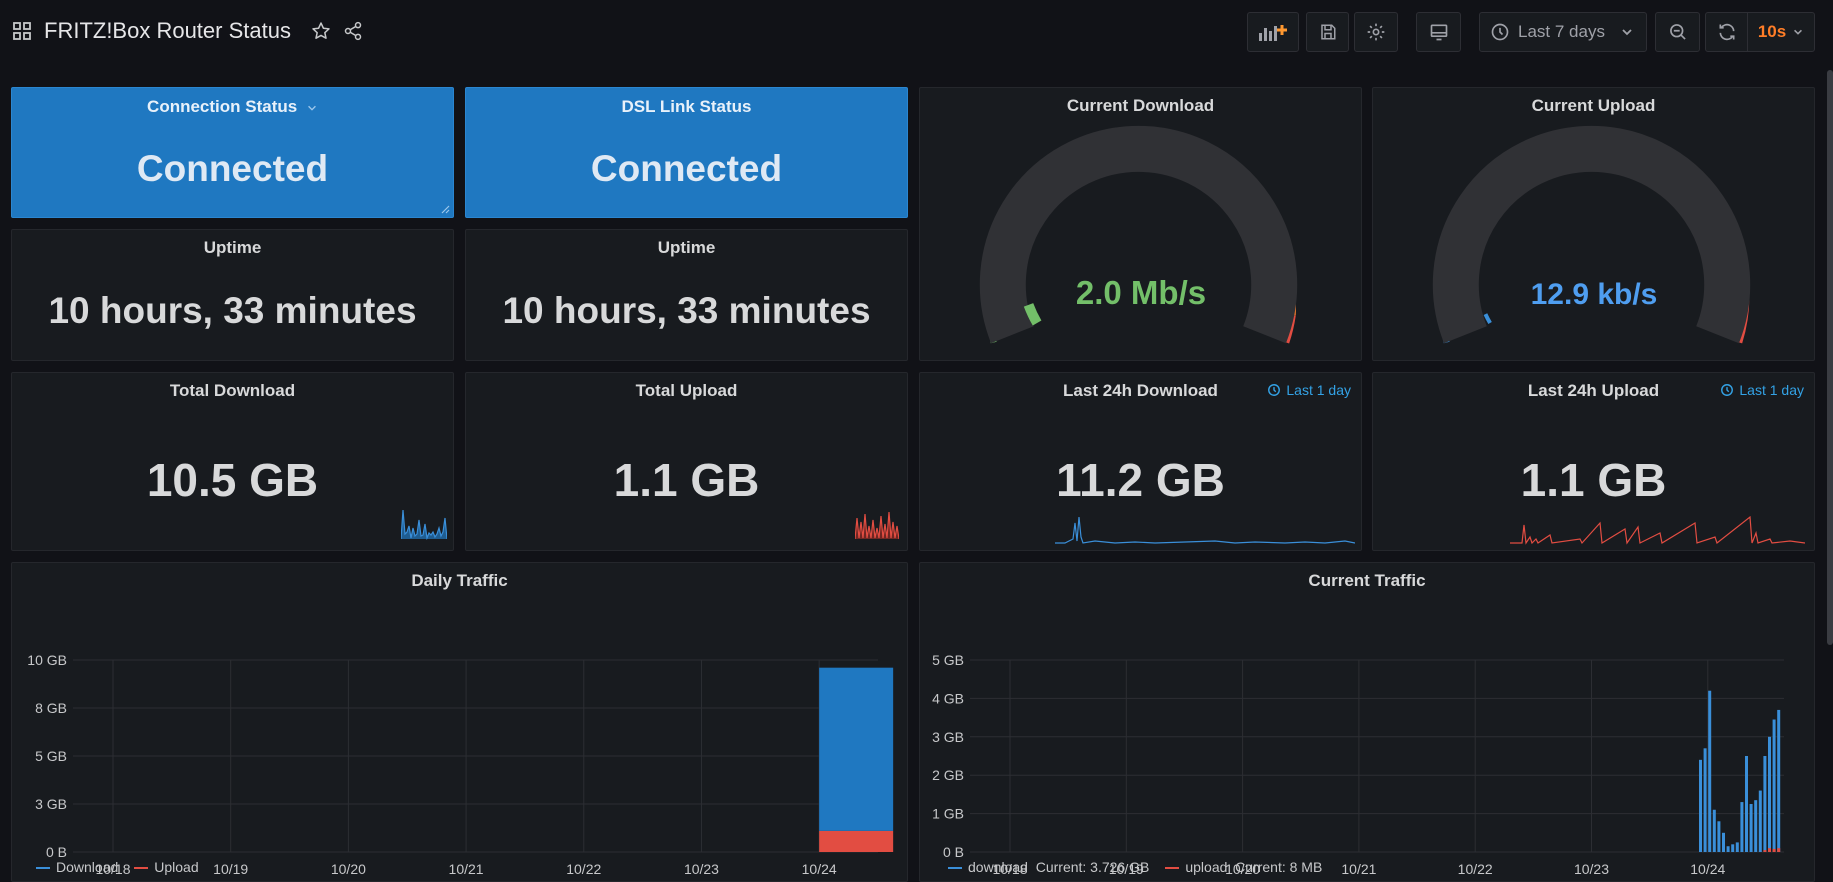  Describe the element at coordinates (312, 108) in the screenshot. I see `panel-menu-chevron-icon` at that location.